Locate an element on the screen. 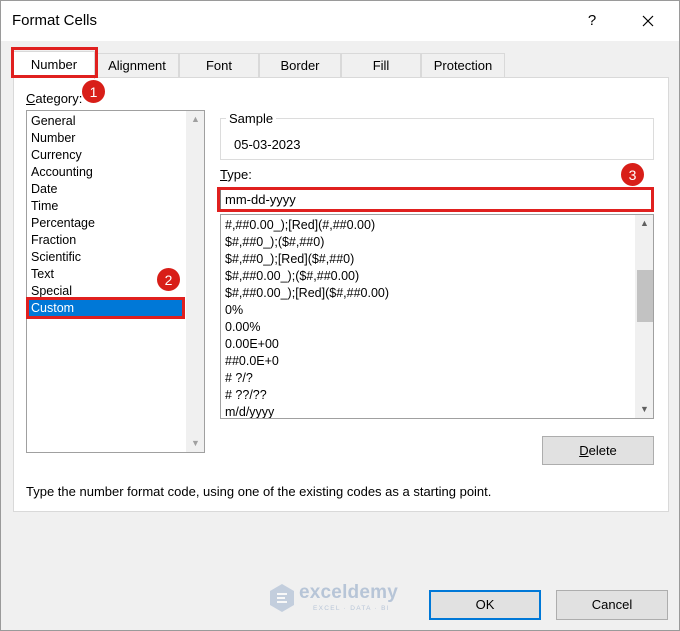  format-code-item: #,##0.00_);[Red](#,##0.00) is located at coordinates (437, 225).